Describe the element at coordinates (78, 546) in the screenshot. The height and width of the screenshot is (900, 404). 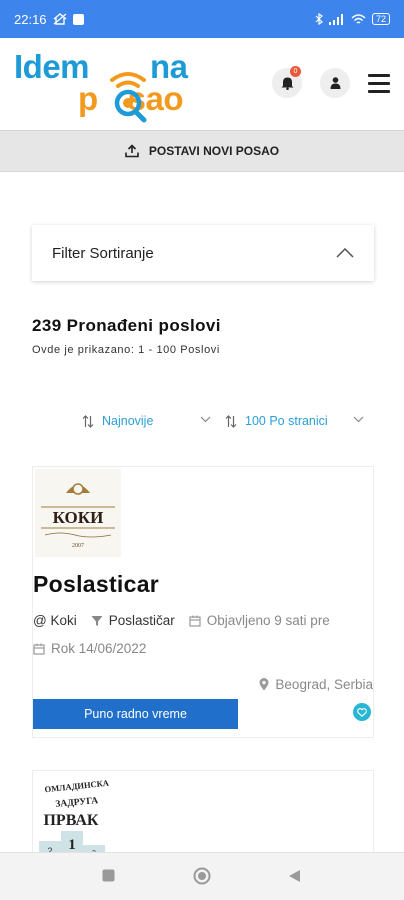
I see `logo-year-text: 2007` at that location.